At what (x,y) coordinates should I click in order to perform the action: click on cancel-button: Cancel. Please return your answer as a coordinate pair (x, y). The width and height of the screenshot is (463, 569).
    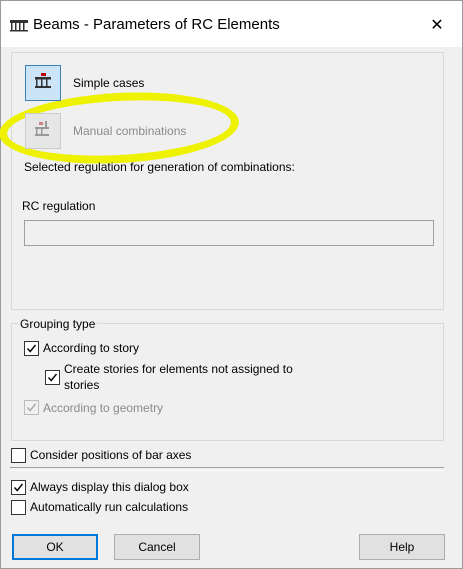
    Looking at the image, I should click on (157, 547).